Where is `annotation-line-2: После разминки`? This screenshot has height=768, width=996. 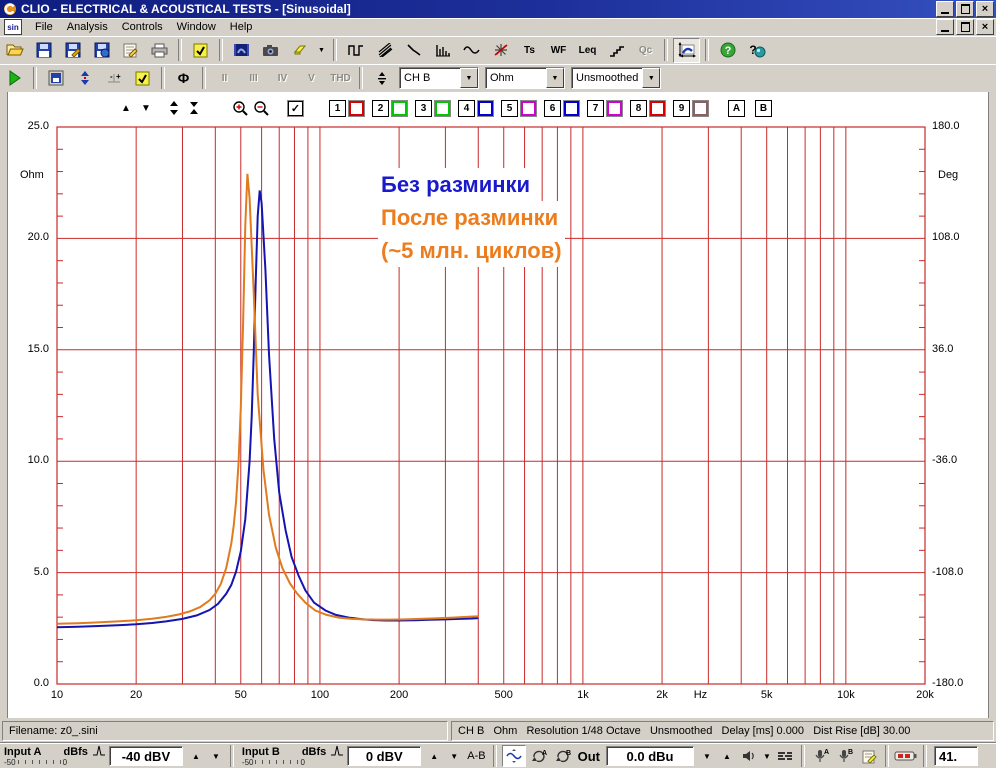
annotation-line-2: После разминки is located at coordinates (470, 217).